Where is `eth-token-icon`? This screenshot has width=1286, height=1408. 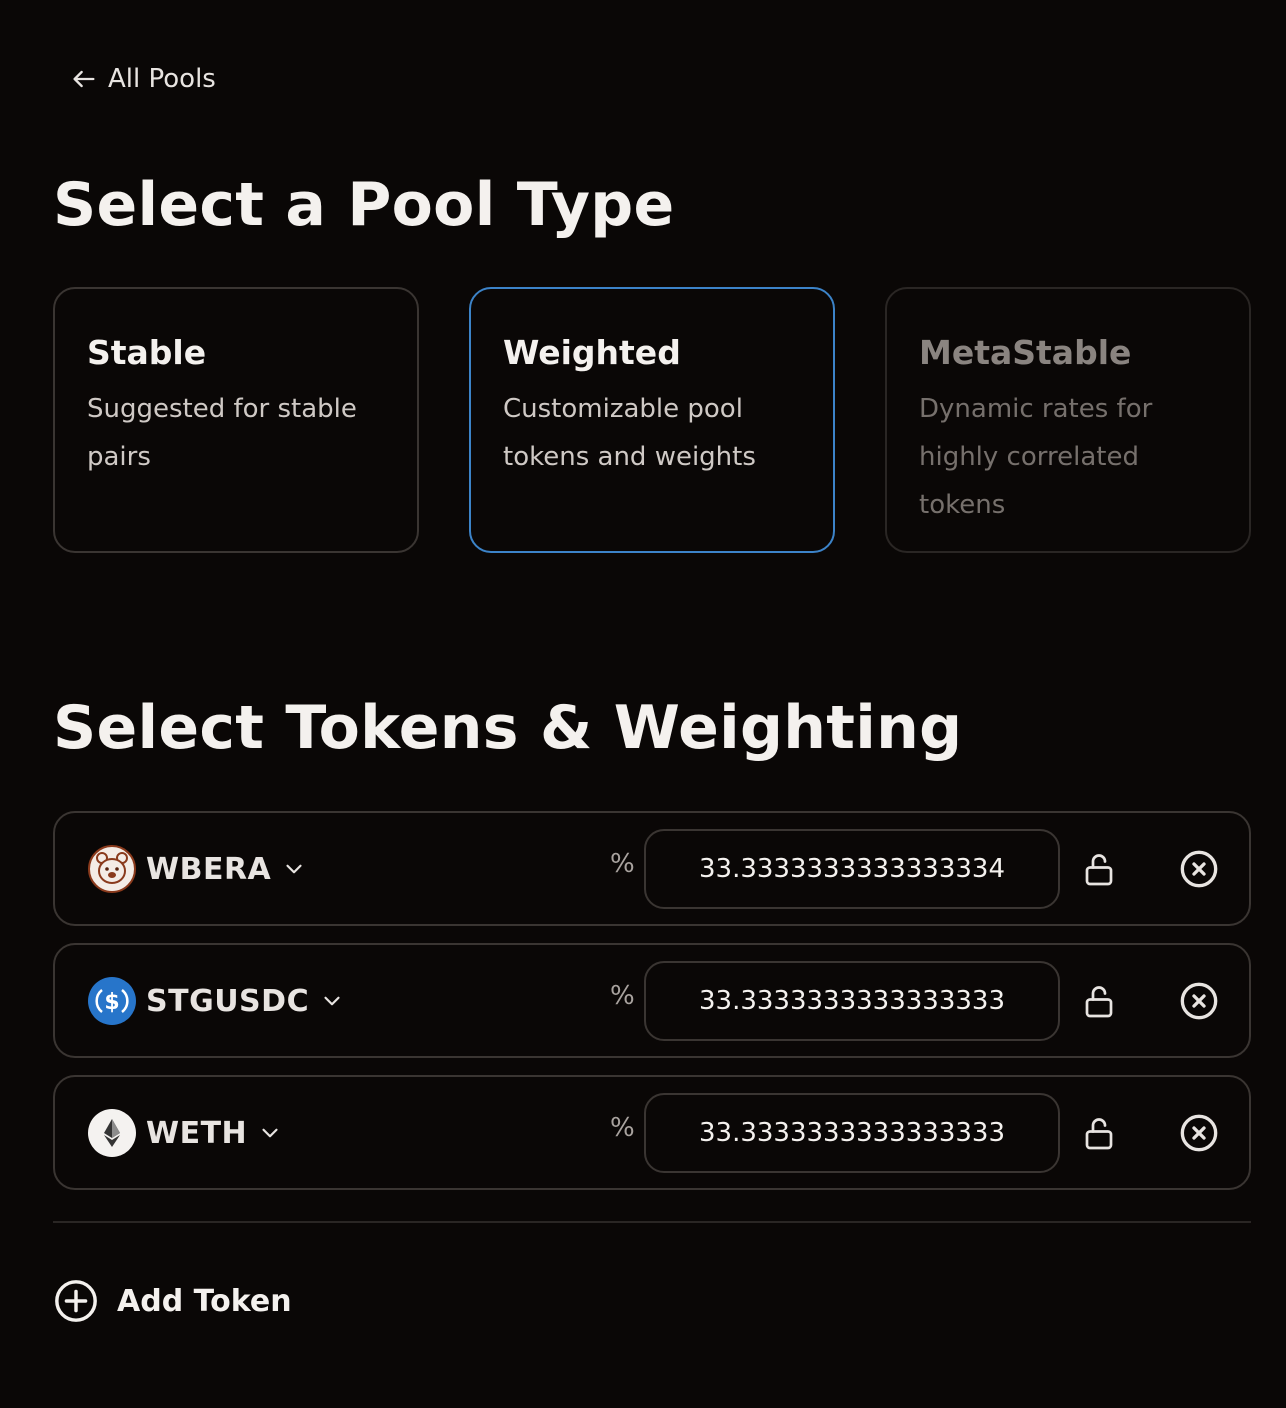
eth-token-icon is located at coordinates (112, 1133).